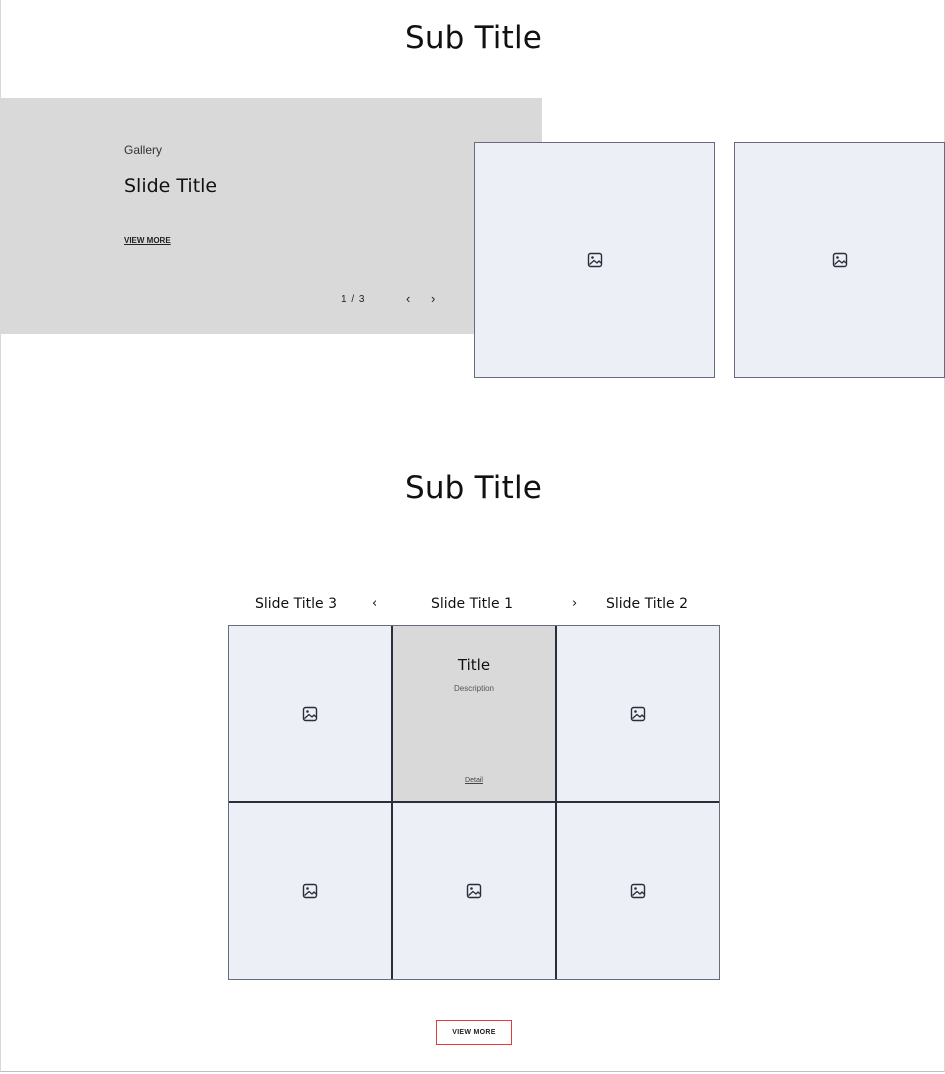 The width and height of the screenshot is (945, 1074). What do you see at coordinates (143, 150) in the screenshot?
I see `gallery-eyebrow: Gallery` at bounding box center [143, 150].